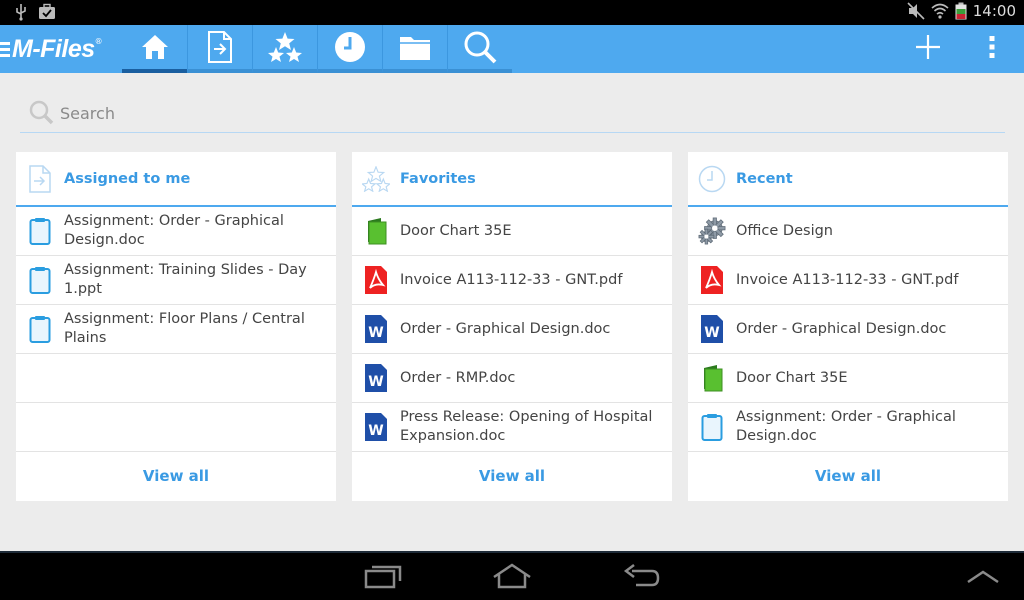 Image resolution: width=1024 pixels, height=600 pixels. What do you see at coordinates (712, 179) in the screenshot?
I see `recent-header-icon` at bounding box center [712, 179].